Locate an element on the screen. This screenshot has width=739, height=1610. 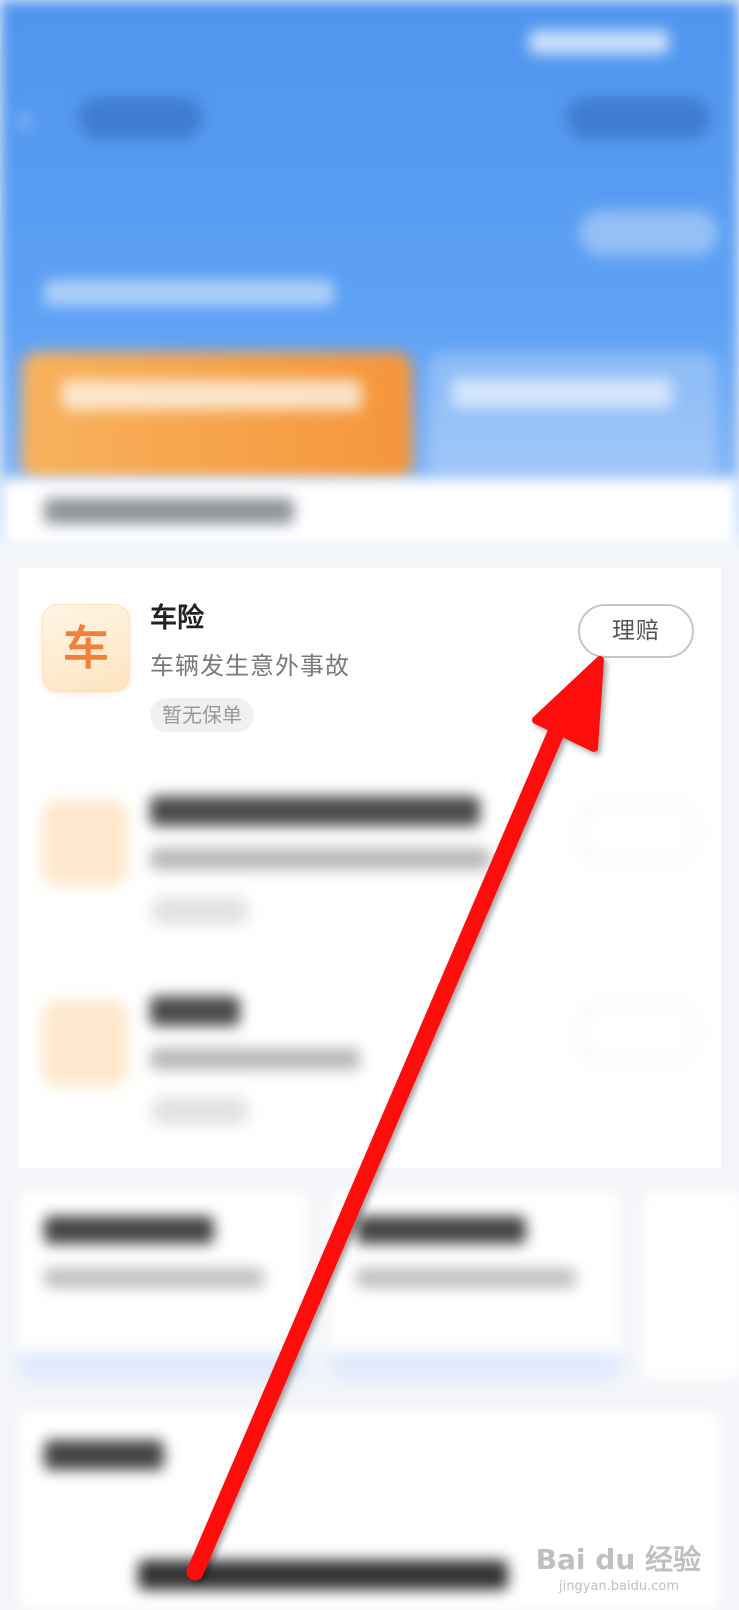
watermark-logo: Bai du 经验 is located at coordinates (618, 1559).